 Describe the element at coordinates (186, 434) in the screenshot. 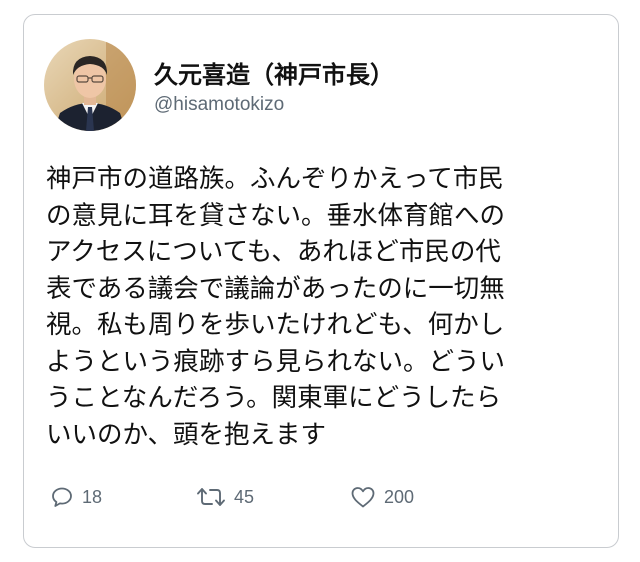

I see `tweet-line: いいのか、頭を抱えます` at that location.